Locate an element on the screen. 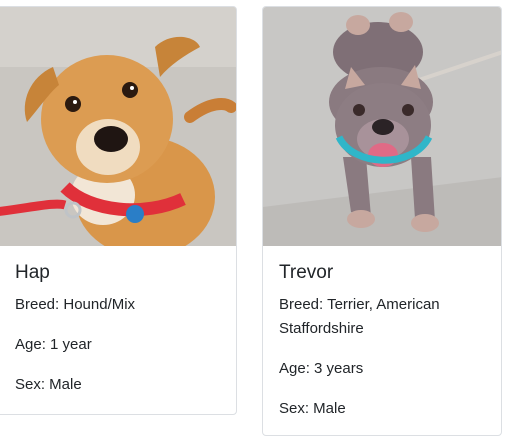 Image resolution: width=507 pixels, height=436 pixels. pet-name: Hap is located at coordinates (32, 272).